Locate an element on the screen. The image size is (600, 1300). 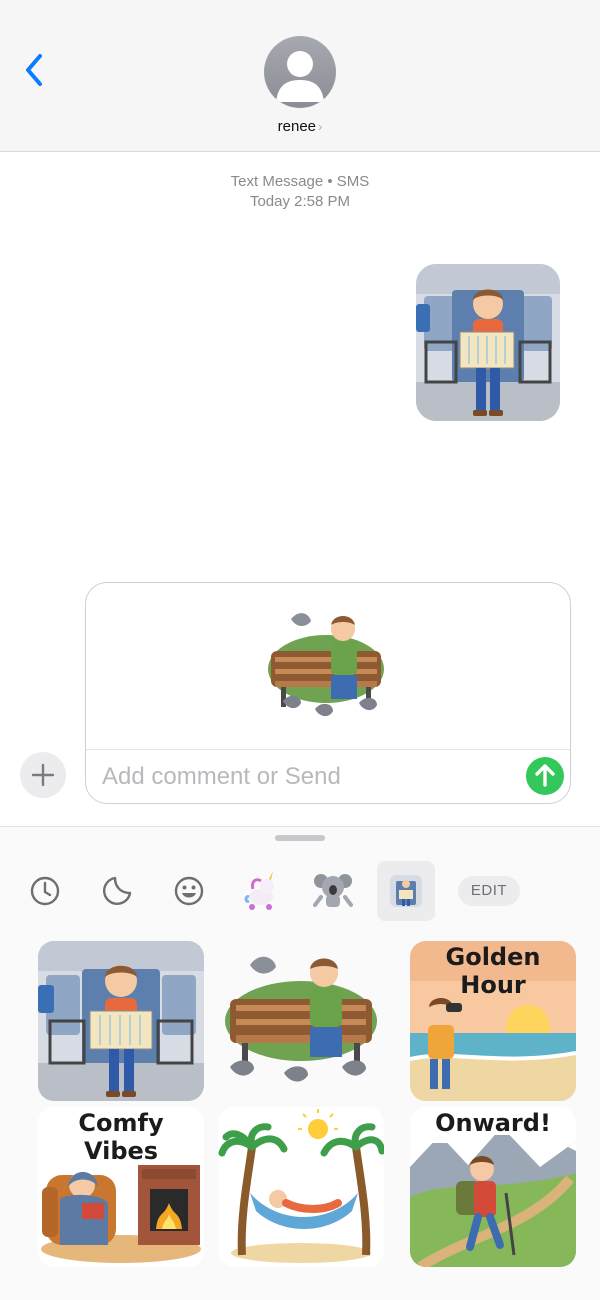
contact-name-button: renee › is located at coordinates (300, 126).